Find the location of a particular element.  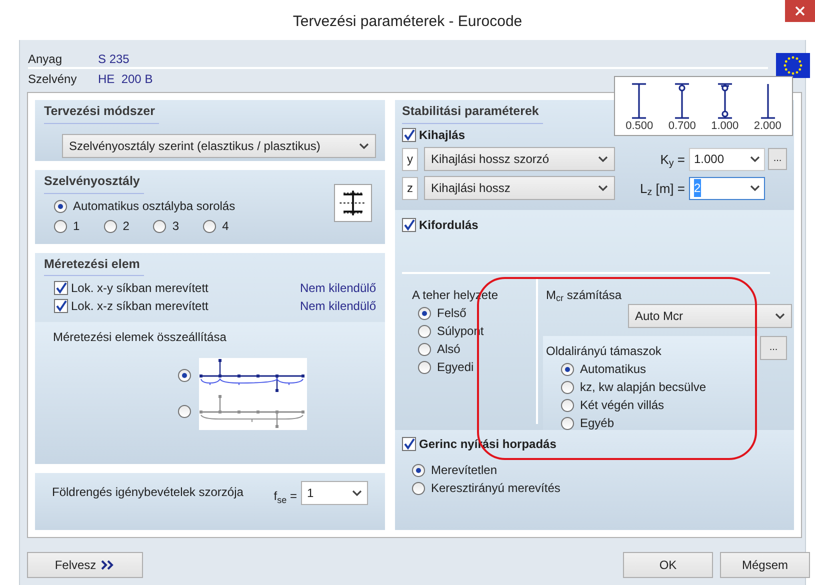

radio-label: 2 is located at coordinates (126, 227).